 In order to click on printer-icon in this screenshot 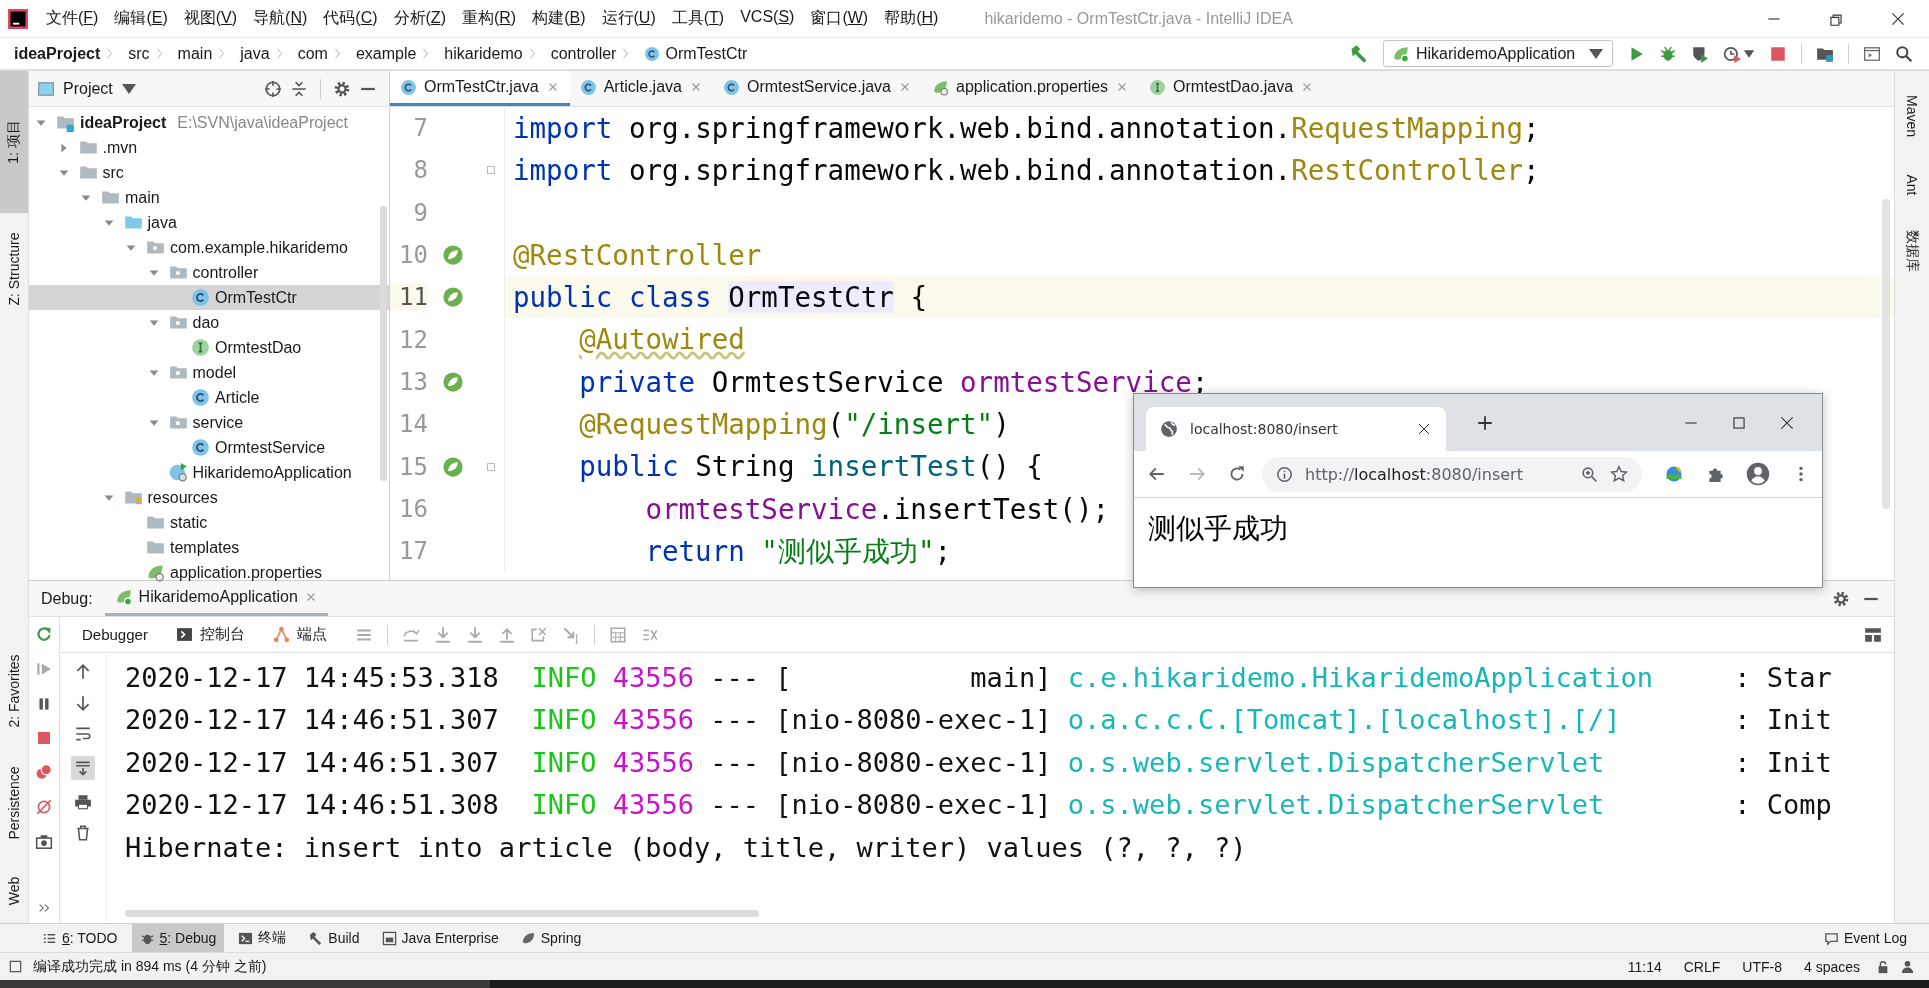, I will do `click(83, 802)`.